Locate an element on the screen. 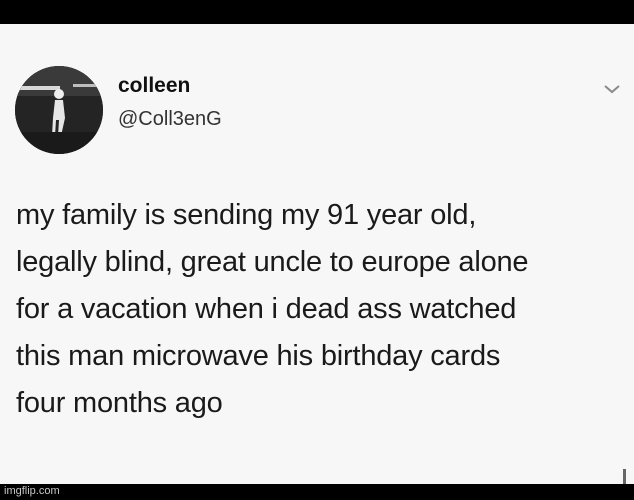 Image resolution: width=634 pixels, height=500 pixels. display-name: colleen is located at coordinates (154, 86).